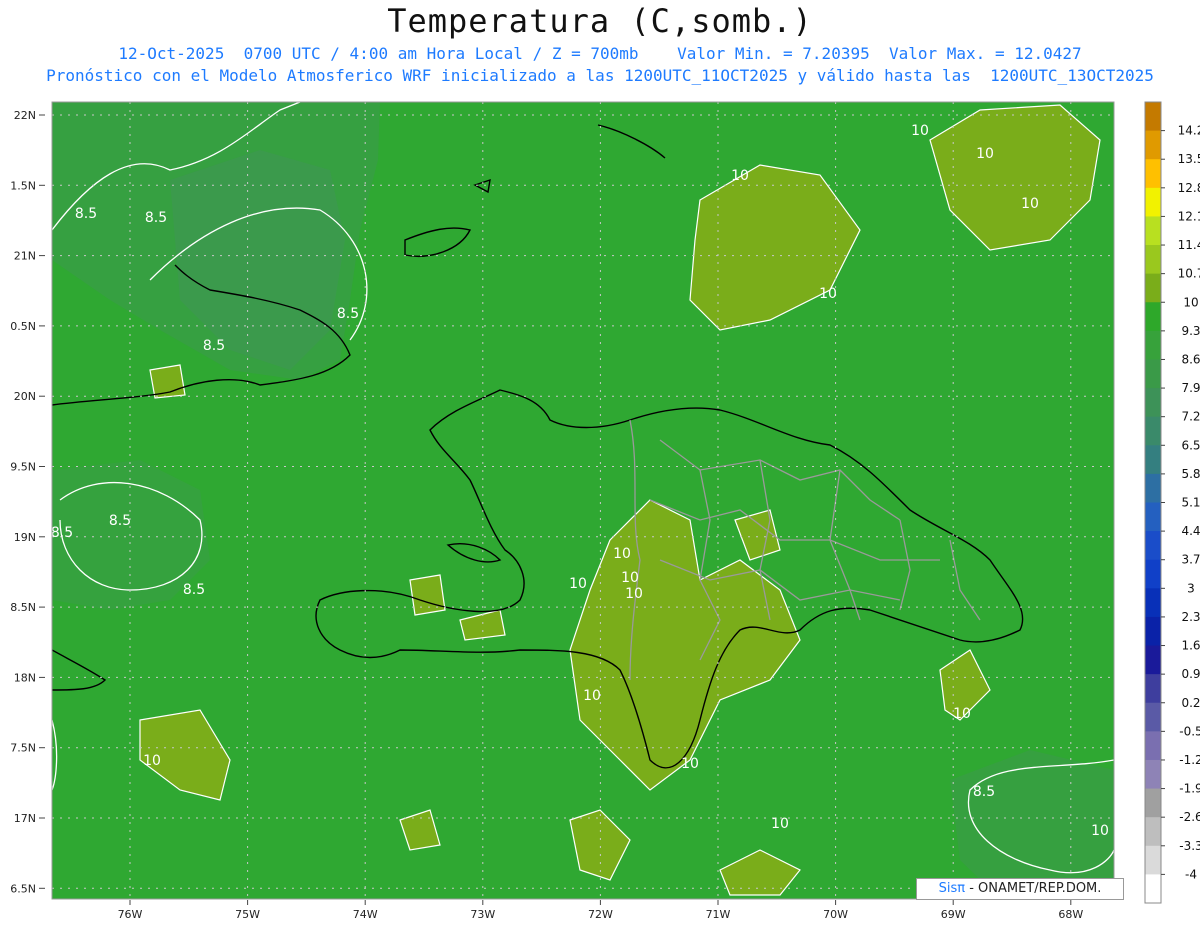 Image resolution: width=1200 pixels, height=927 pixels. Describe the element at coordinates (1189, 188) in the screenshot. I see `colorbar-label: 12.8` at that location.